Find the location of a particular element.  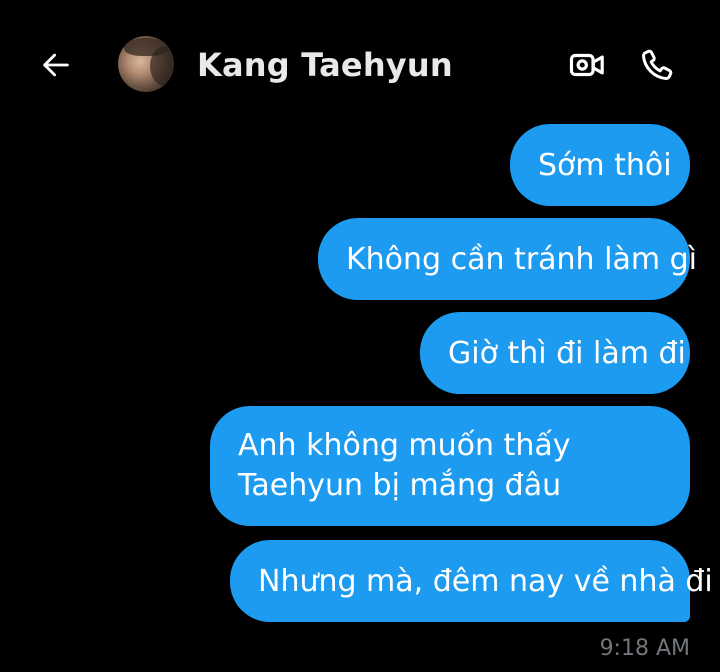

video-call-button is located at coordinates (587, 65).